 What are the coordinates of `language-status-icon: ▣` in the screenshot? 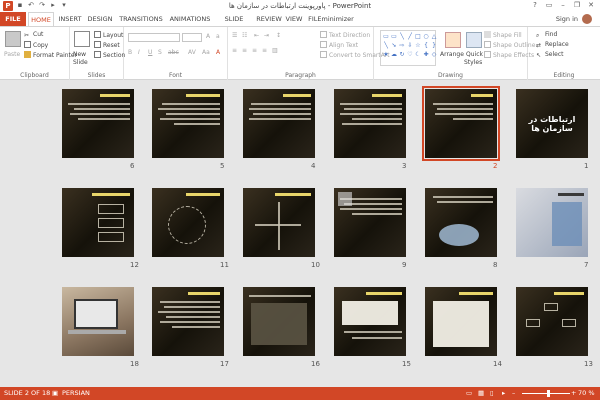 It's located at (55, 393).